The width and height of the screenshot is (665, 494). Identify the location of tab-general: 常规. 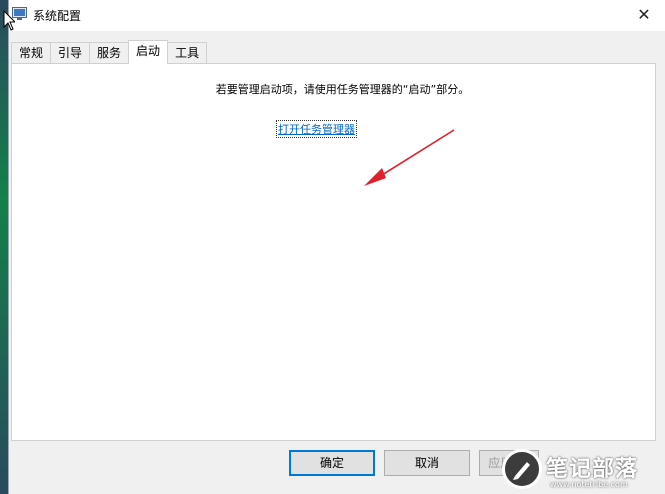
(31, 53).